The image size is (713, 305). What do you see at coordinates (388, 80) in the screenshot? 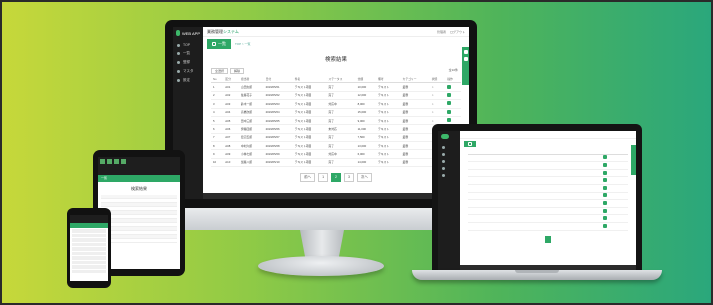
I see `column-header: 備考` at bounding box center [388, 80].